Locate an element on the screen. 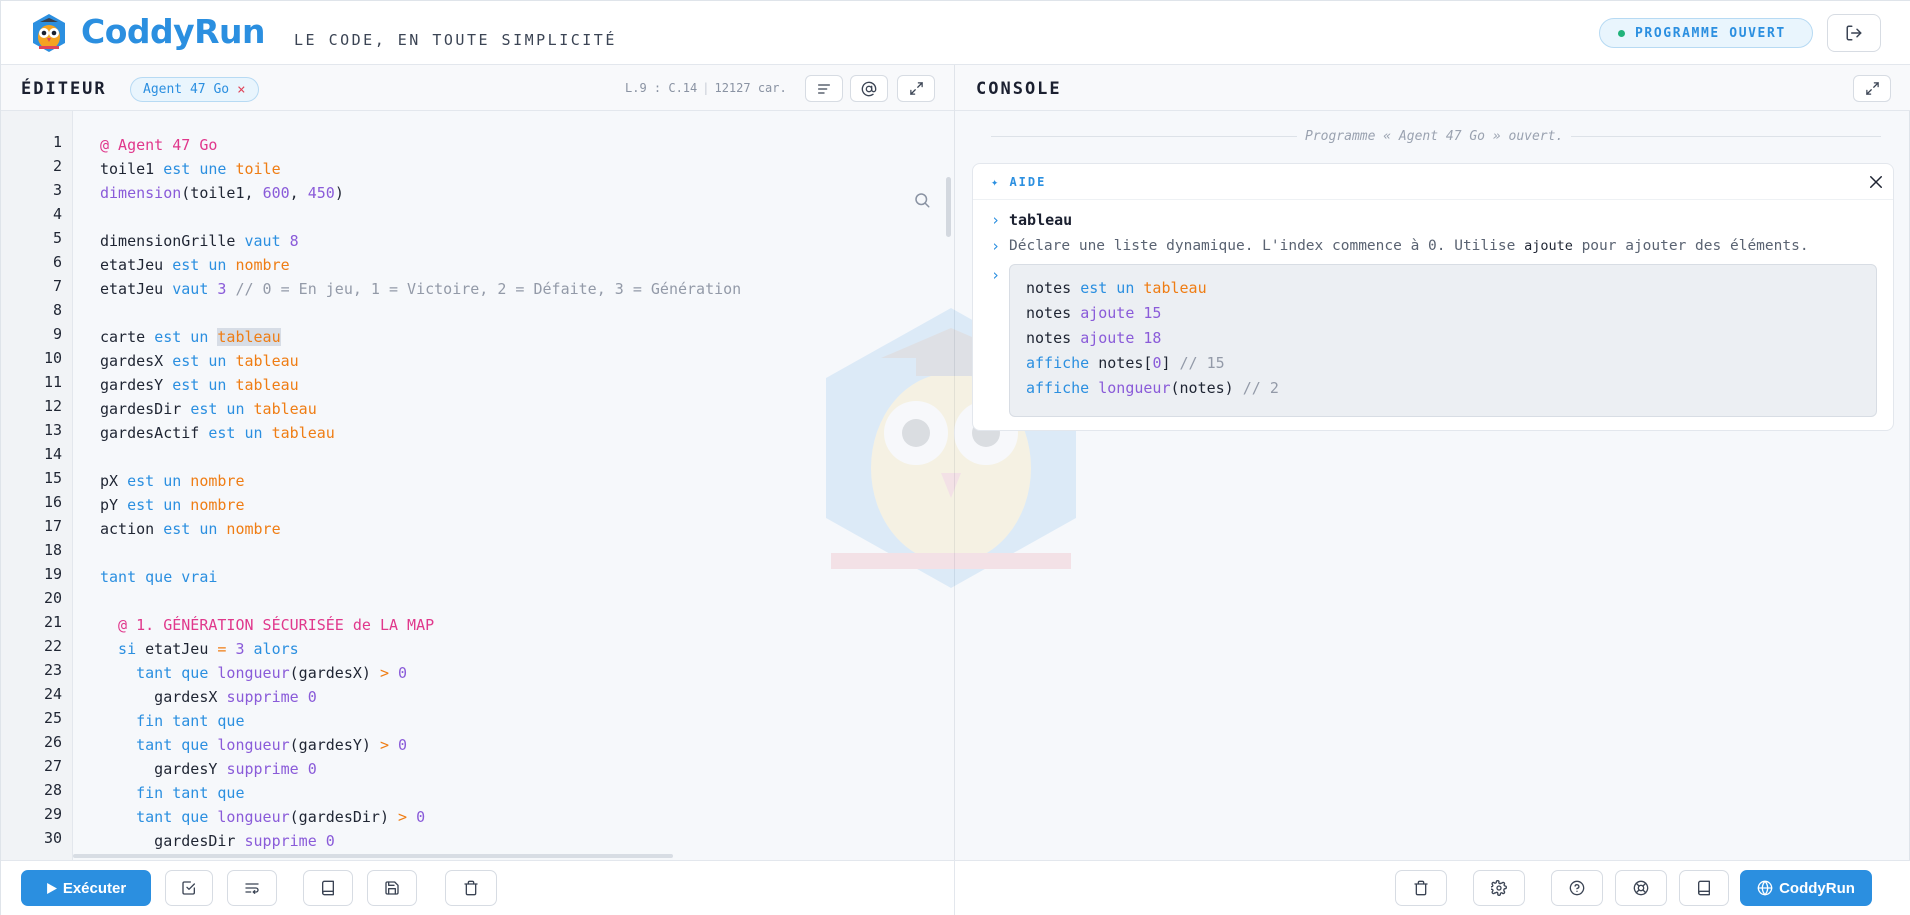 Image resolution: width=1910 pixels, height=915 pixels. docs-button is located at coordinates (328, 888).